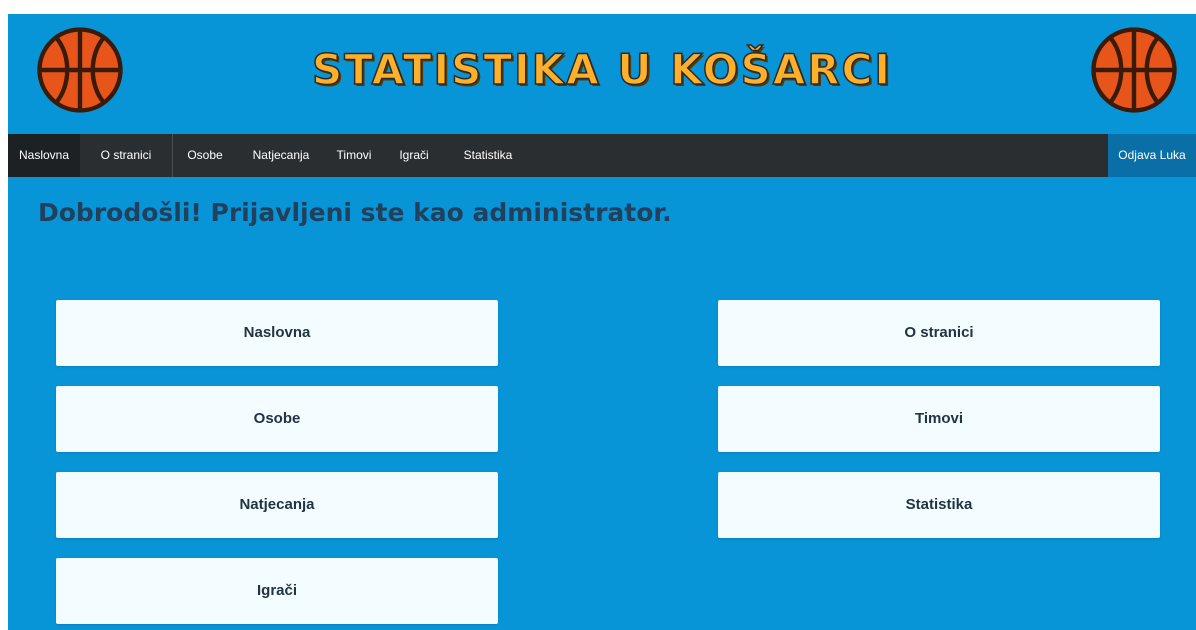 This screenshot has height=630, width=1196. What do you see at coordinates (354, 155) in the screenshot?
I see `nav-item-timovi: Timovi` at bounding box center [354, 155].